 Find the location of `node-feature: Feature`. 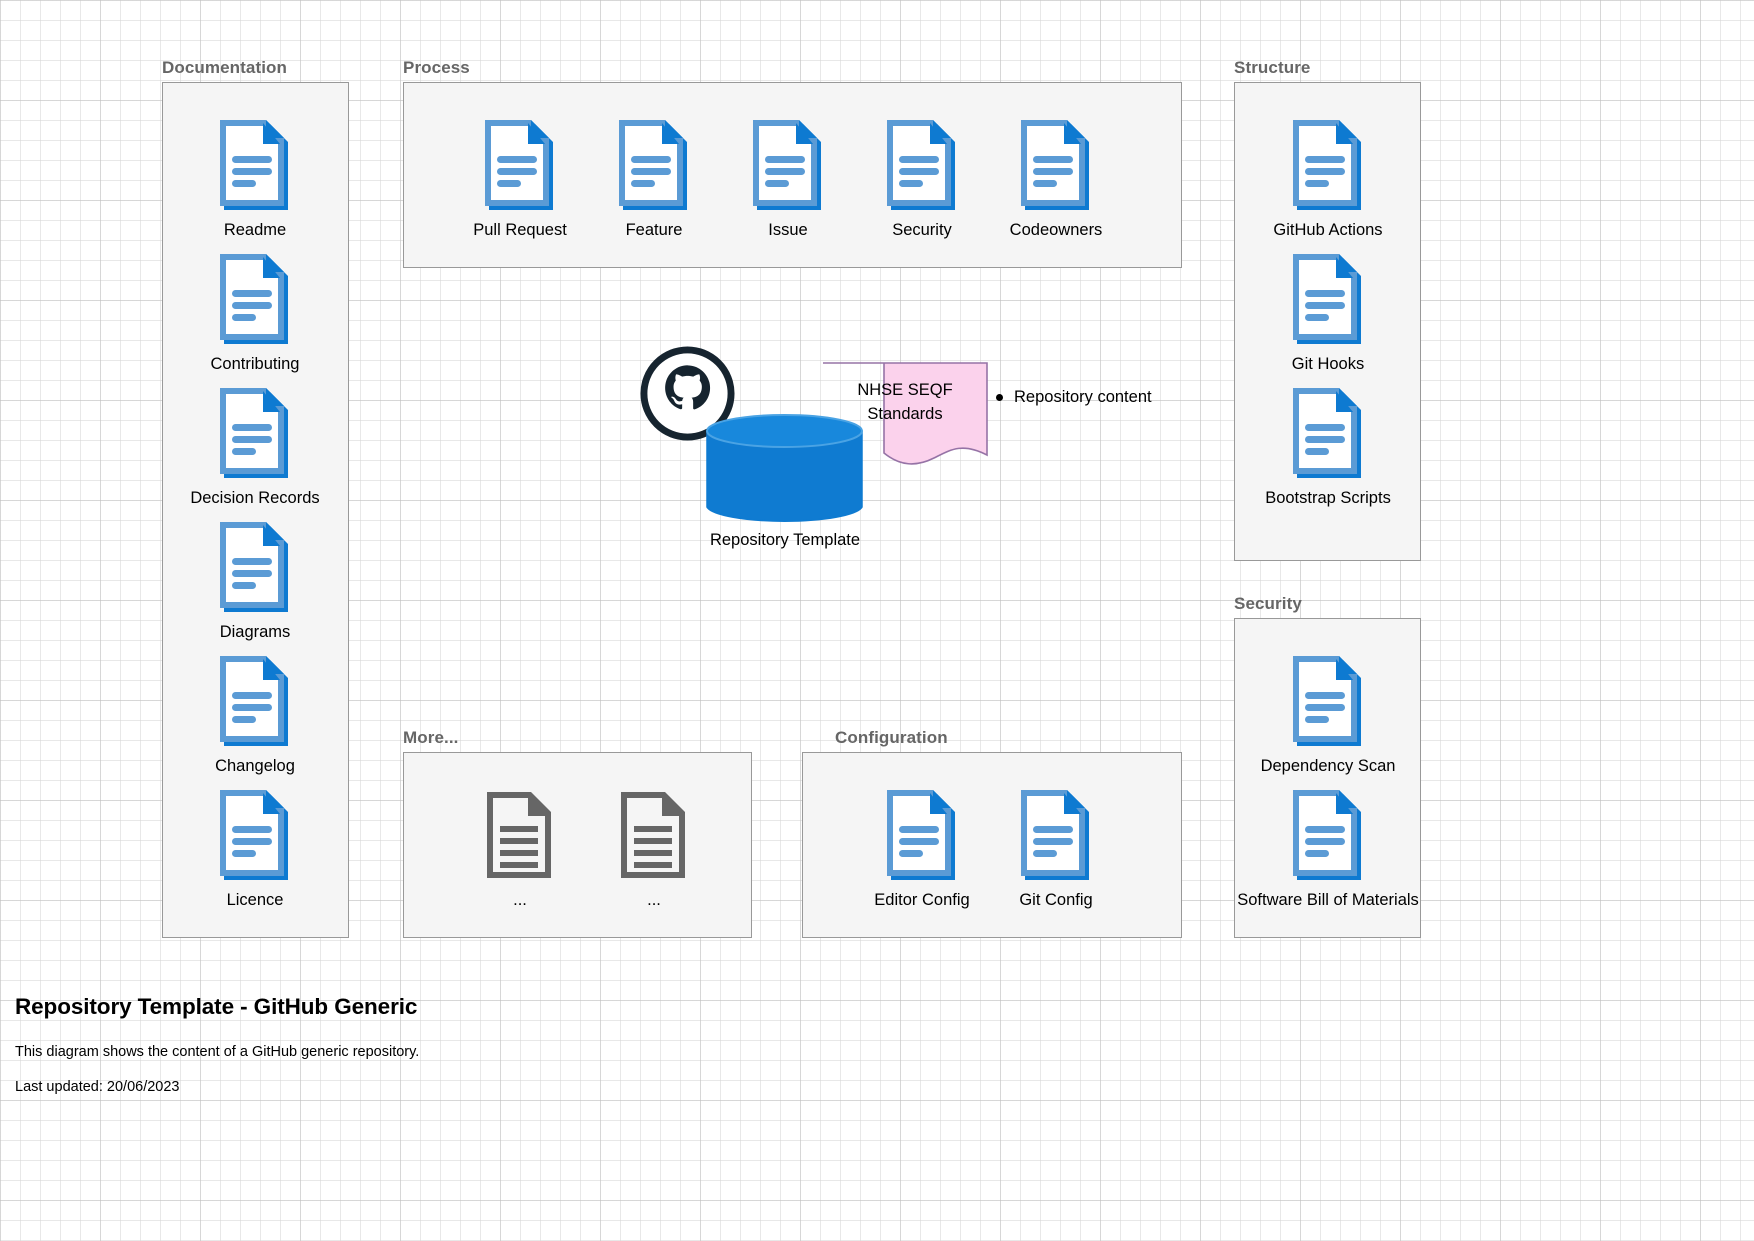

node-feature: Feature is located at coordinates (654, 179).